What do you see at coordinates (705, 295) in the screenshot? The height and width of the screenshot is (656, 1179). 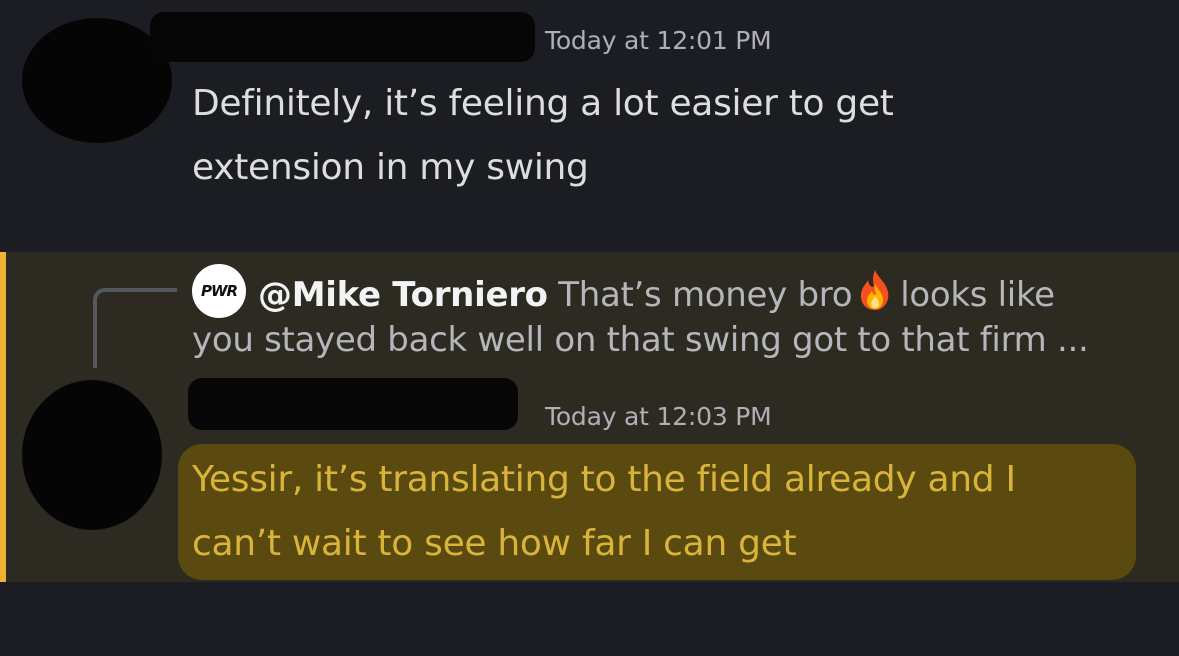 I see `reply-preview-text: That’s money bro` at bounding box center [705, 295].